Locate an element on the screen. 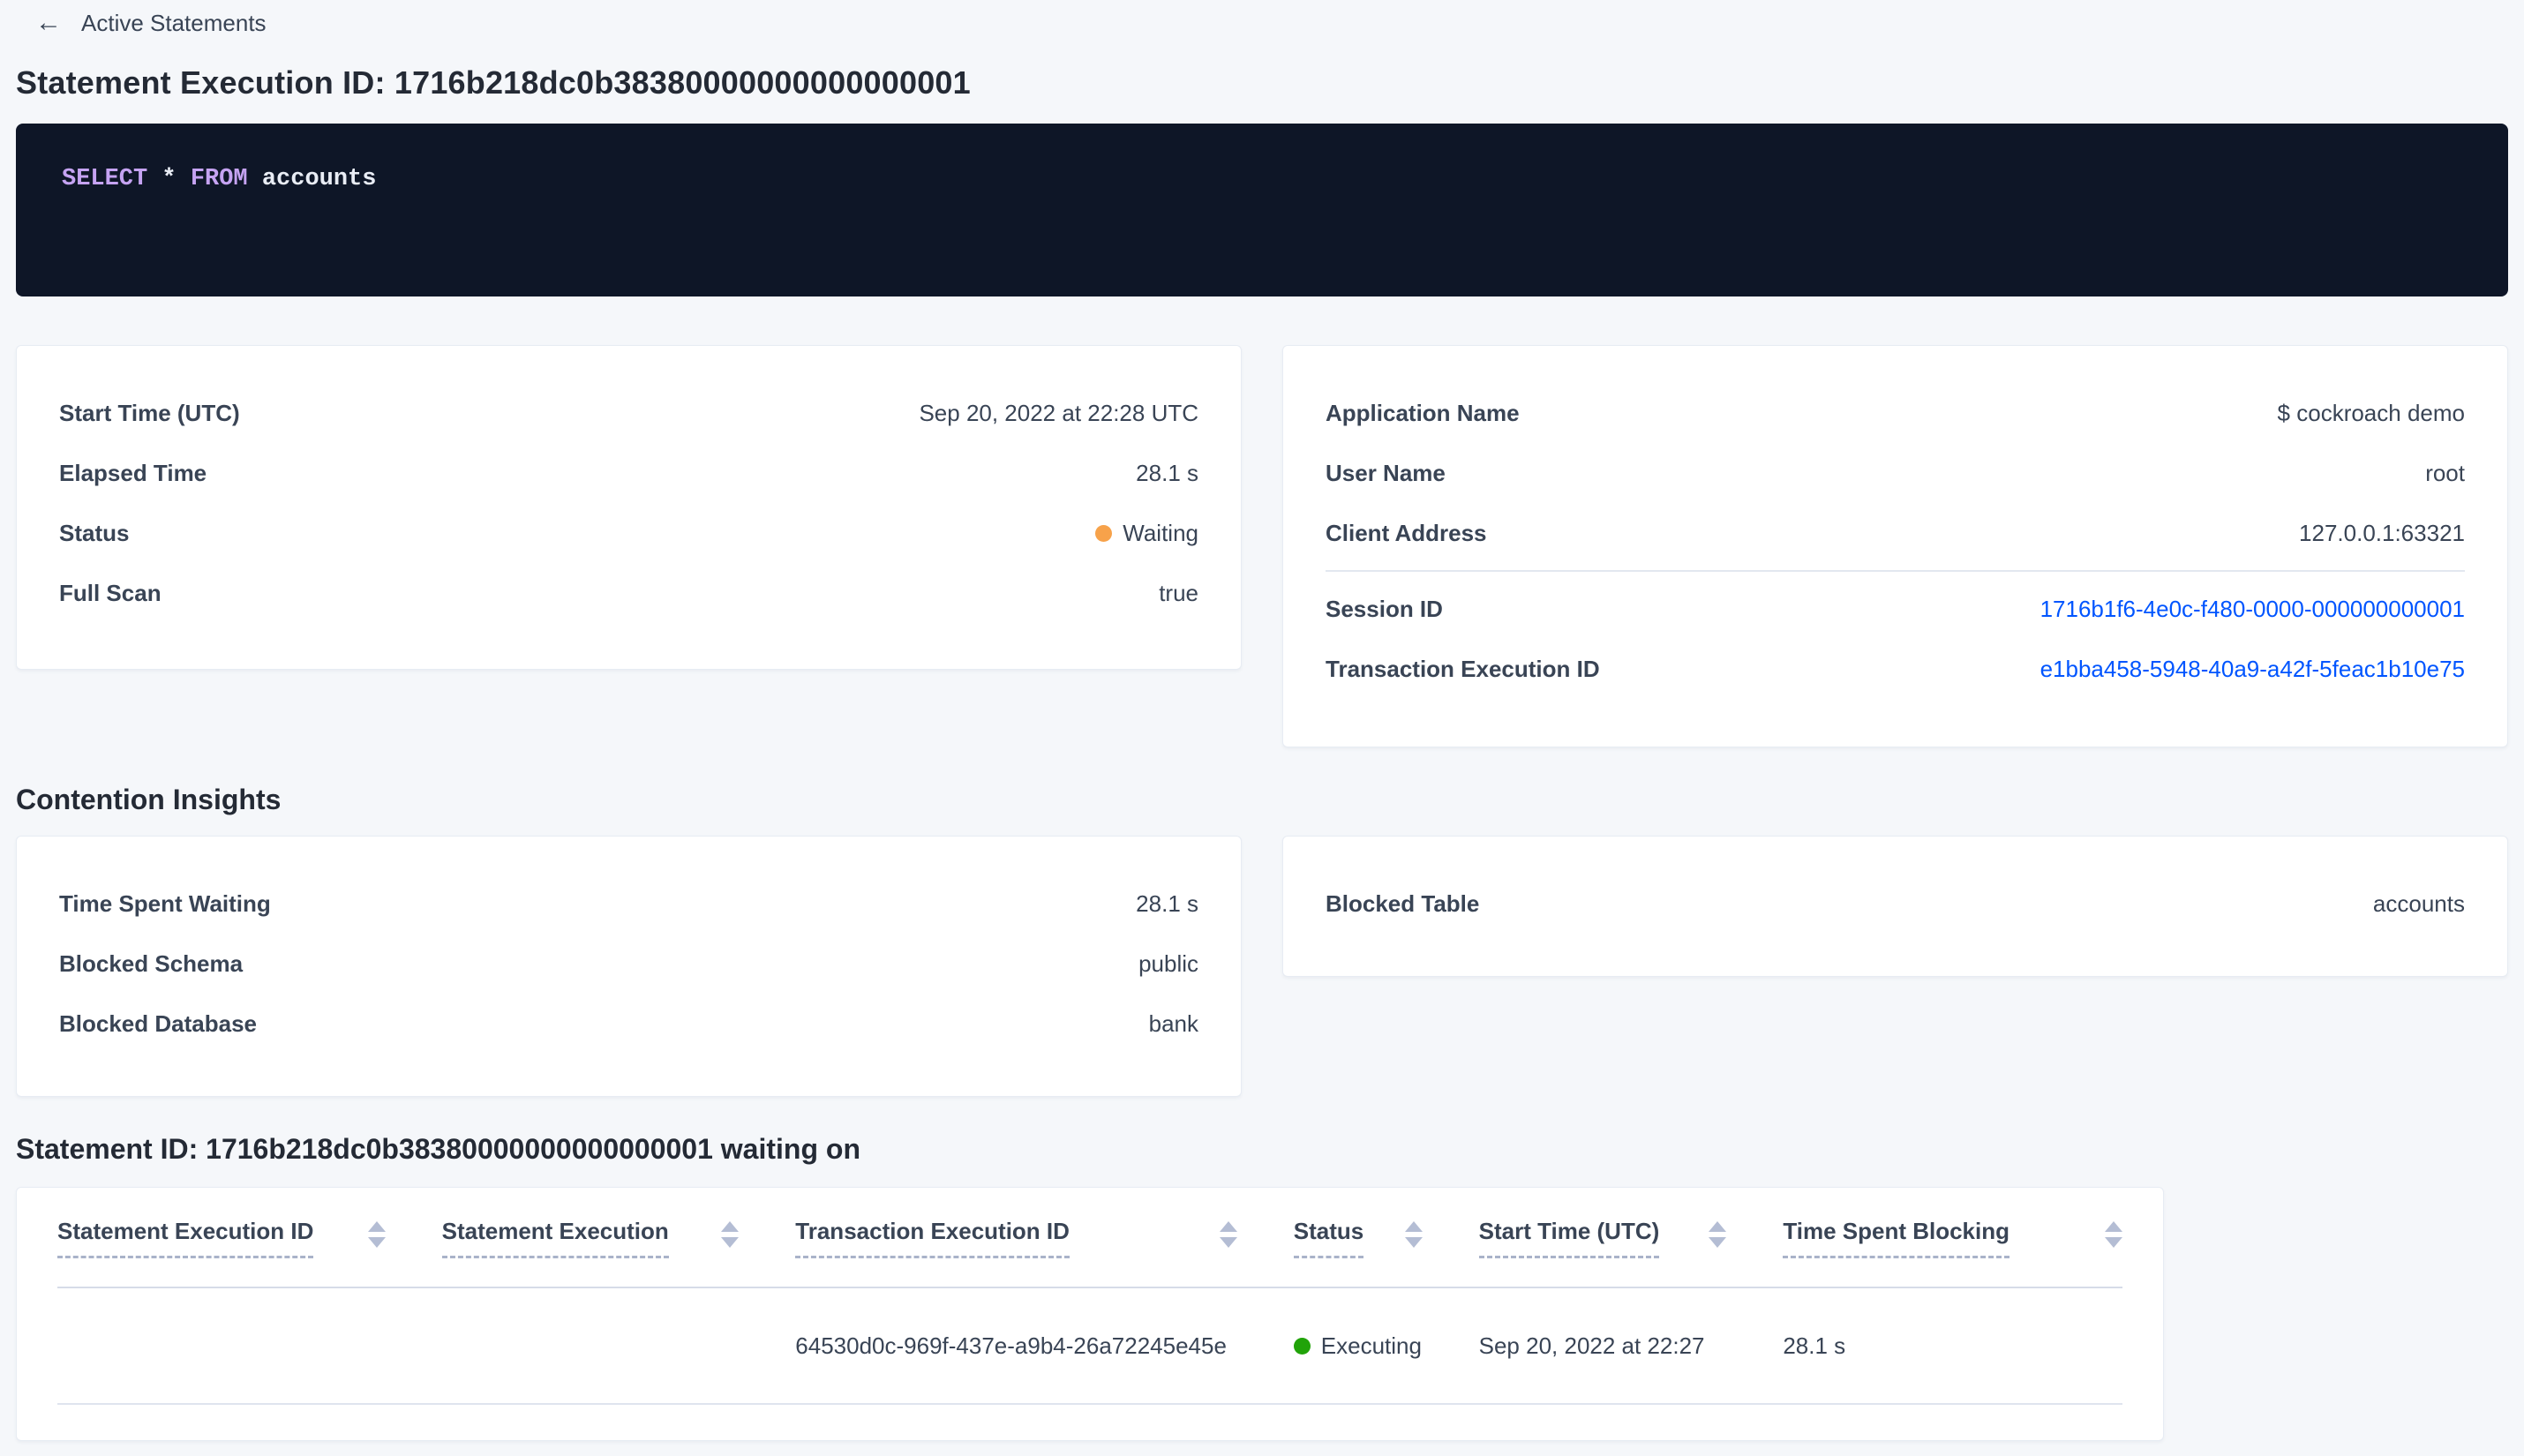 The height and width of the screenshot is (1456, 2524). user-name-value: root is located at coordinates (2445, 472).